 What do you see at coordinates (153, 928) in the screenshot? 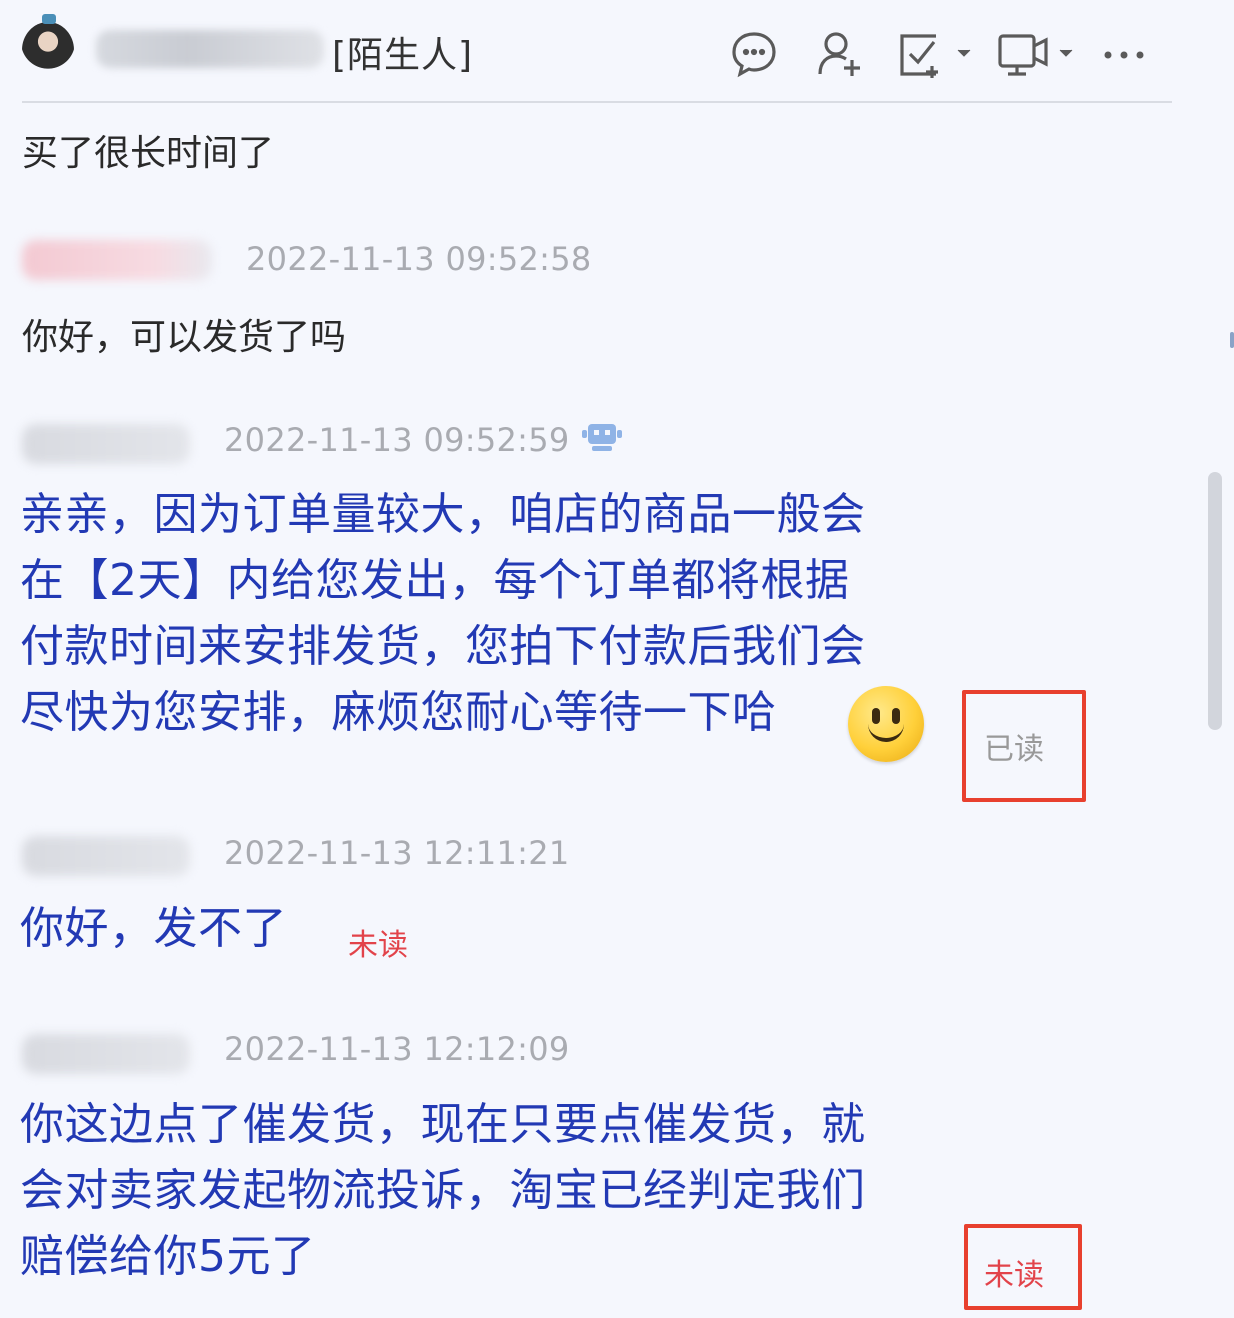
I see `merchant-message: 你好，发不了` at bounding box center [153, 928].